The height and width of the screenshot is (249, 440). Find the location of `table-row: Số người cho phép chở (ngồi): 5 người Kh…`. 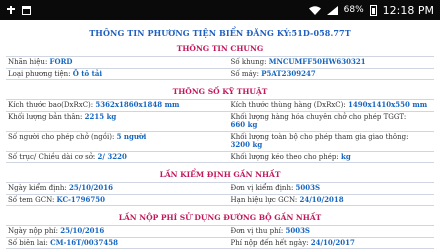

table-row: Số người cho phép chở (ngồi): 5 người Kh… is located at coordinates (220, 141).